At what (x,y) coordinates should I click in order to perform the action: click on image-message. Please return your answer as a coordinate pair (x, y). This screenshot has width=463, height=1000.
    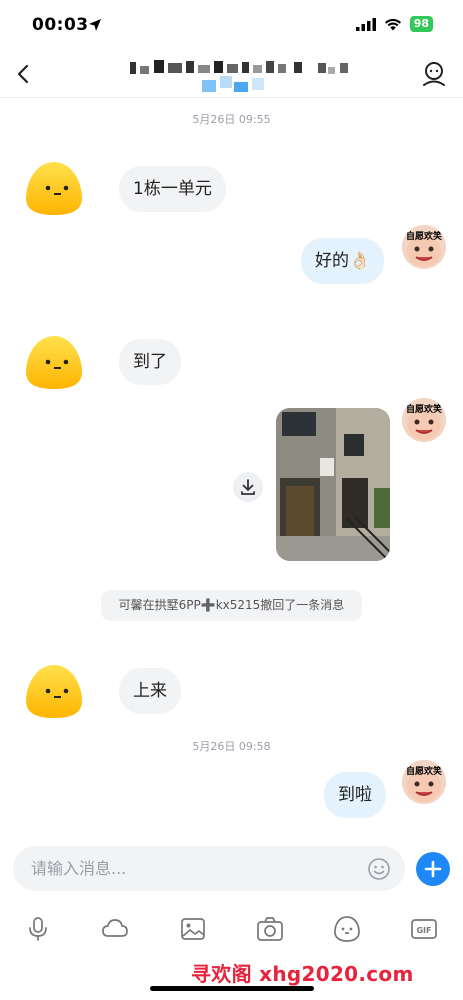
    Looking at the image, I should click on (333, 484).